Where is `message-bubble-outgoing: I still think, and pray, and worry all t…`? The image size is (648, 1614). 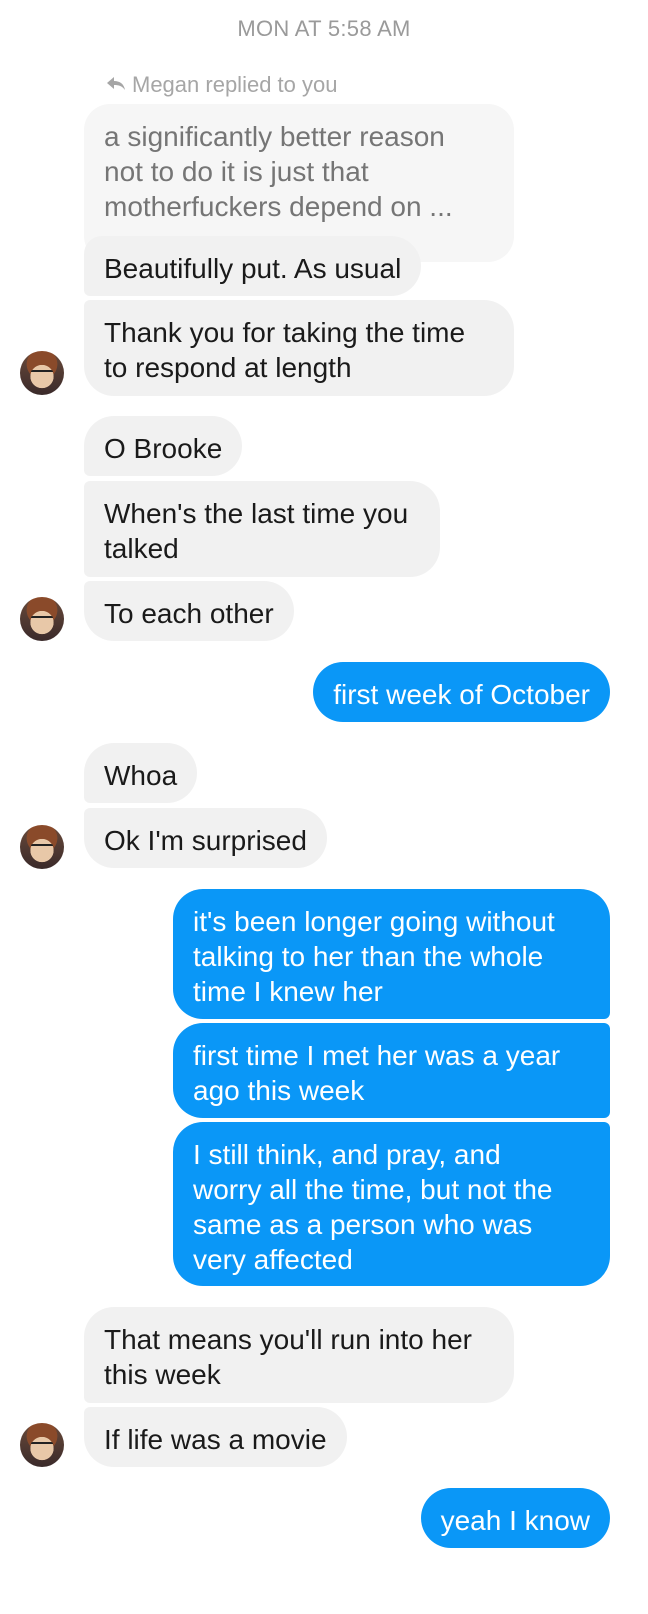
message-bubble-outgoing: I still think, and pray, and worry all t… is located at coordinates (391, 1204).